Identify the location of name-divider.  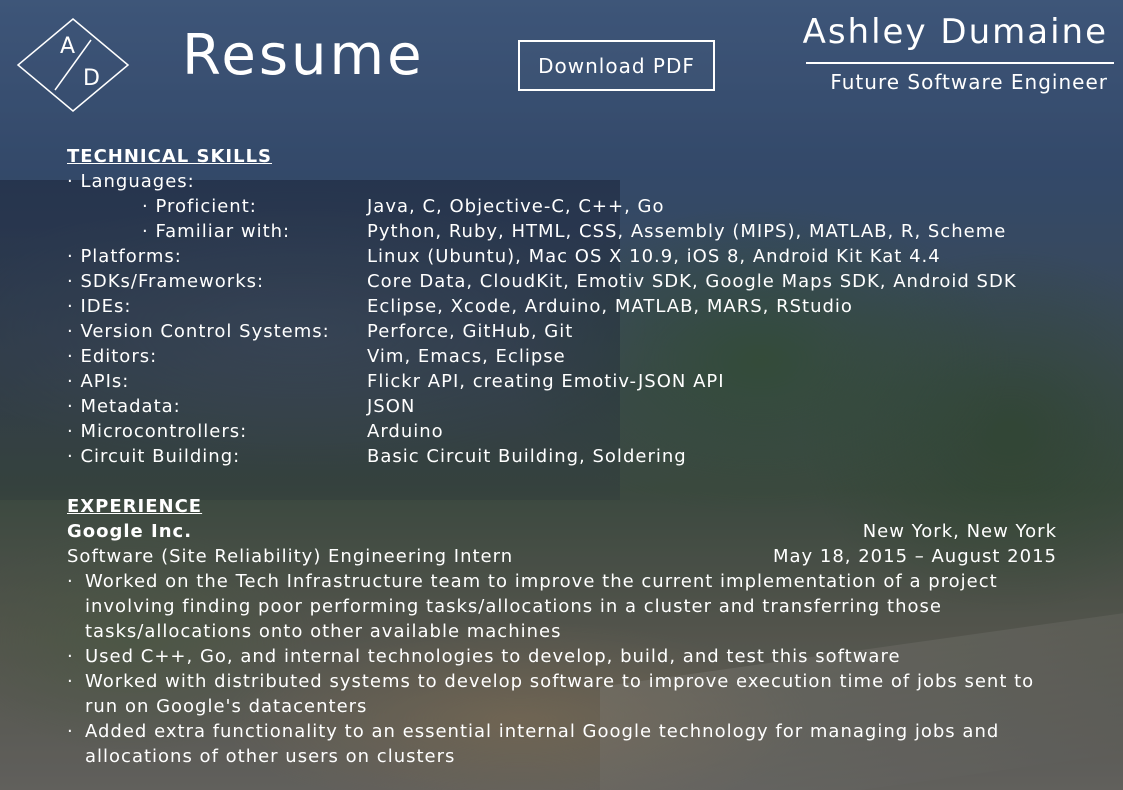
(960, 63).